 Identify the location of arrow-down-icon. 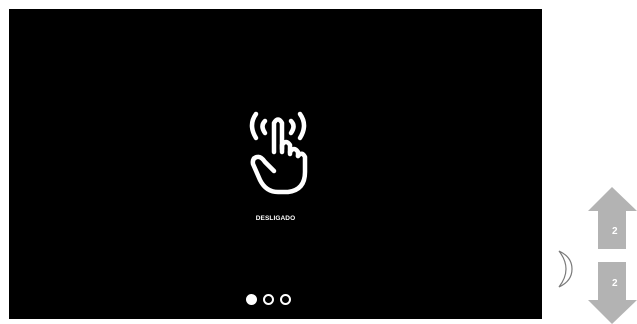
(612, 293).